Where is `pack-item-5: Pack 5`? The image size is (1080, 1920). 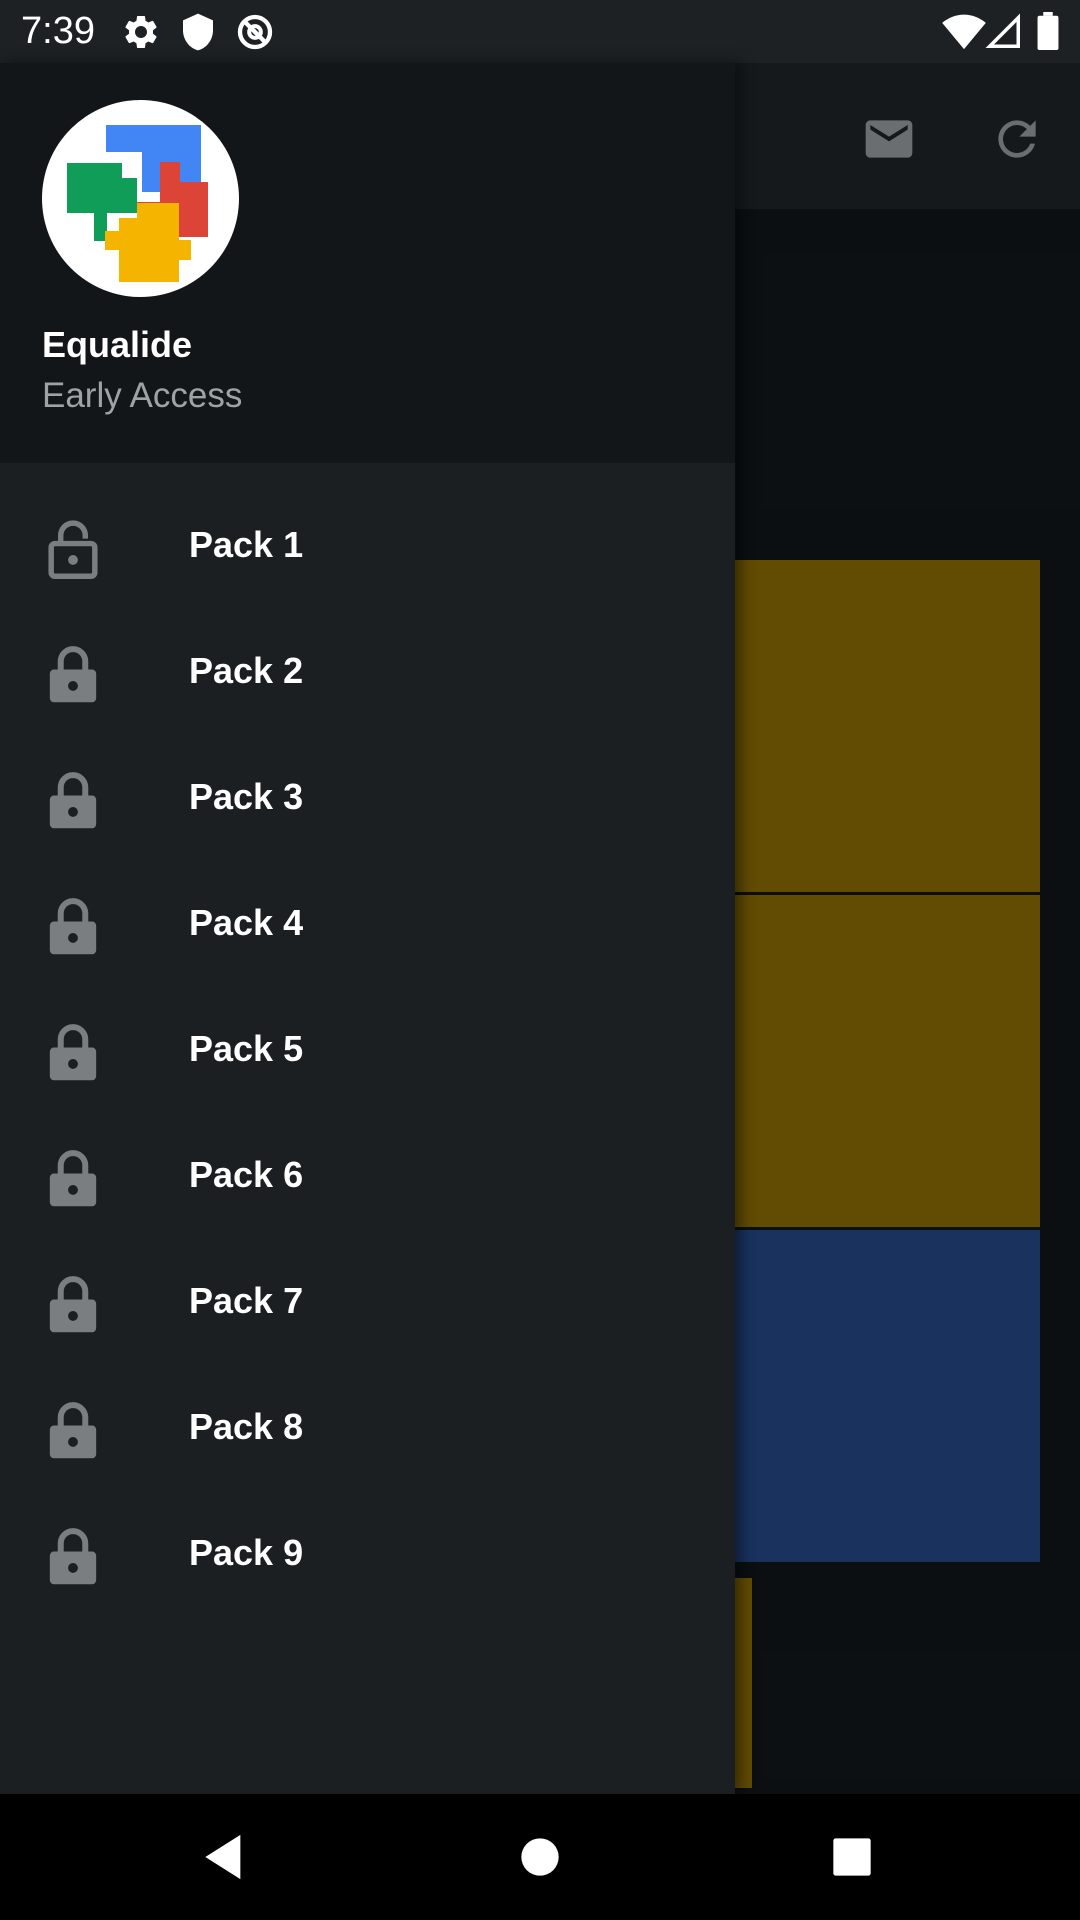
pack-item-5: Pack 5 is located at coordinates (367, 1050).